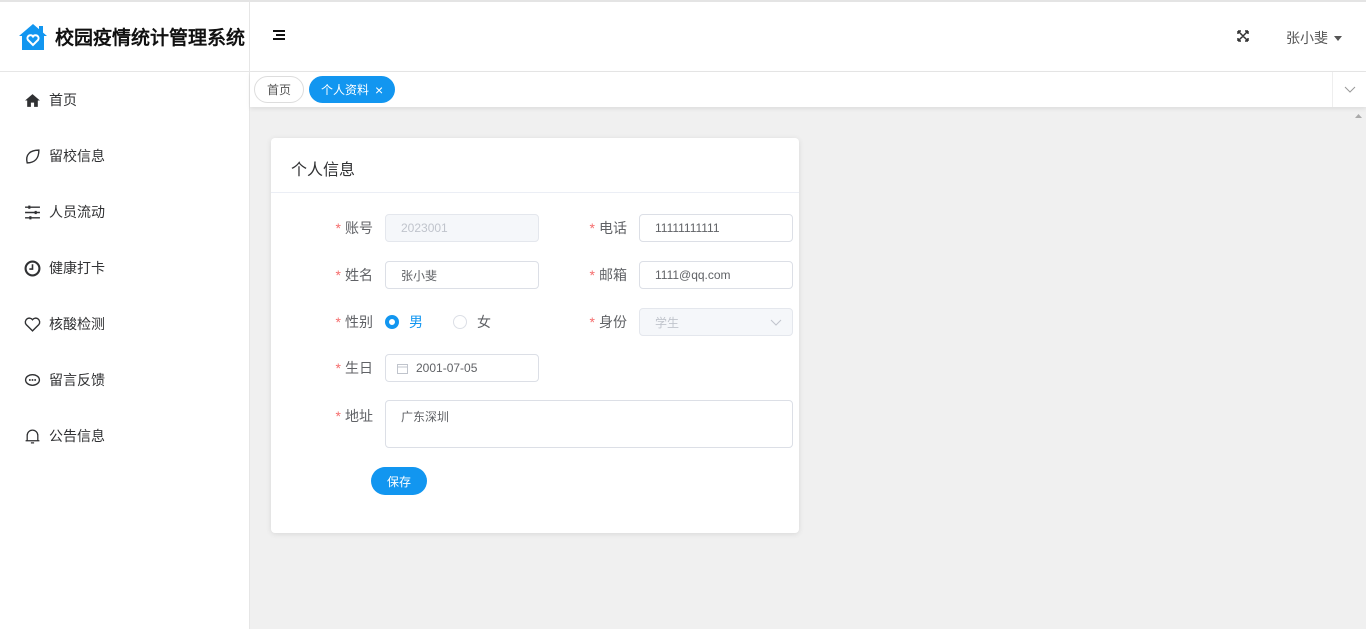 This screenshot has width=1366, height=629. I want to click on menu-toggle-icon, so click(279, 35).